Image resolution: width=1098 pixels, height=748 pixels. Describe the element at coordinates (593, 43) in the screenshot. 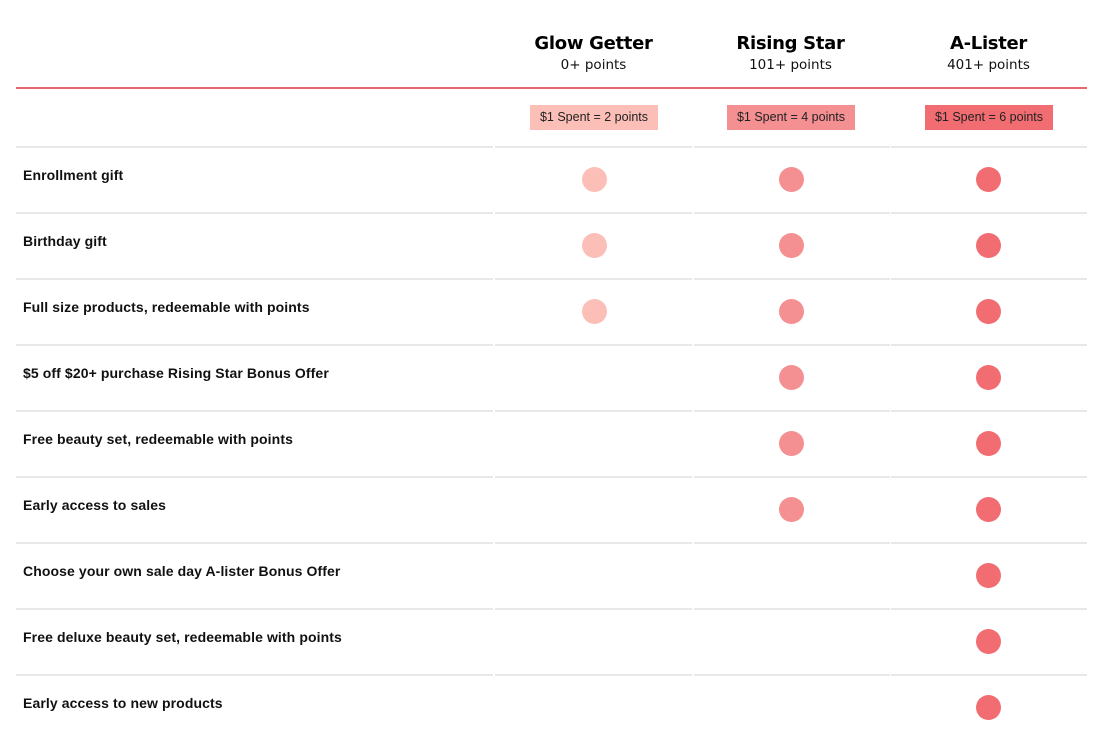

I see `tier-name: Glow Getter` at that location.